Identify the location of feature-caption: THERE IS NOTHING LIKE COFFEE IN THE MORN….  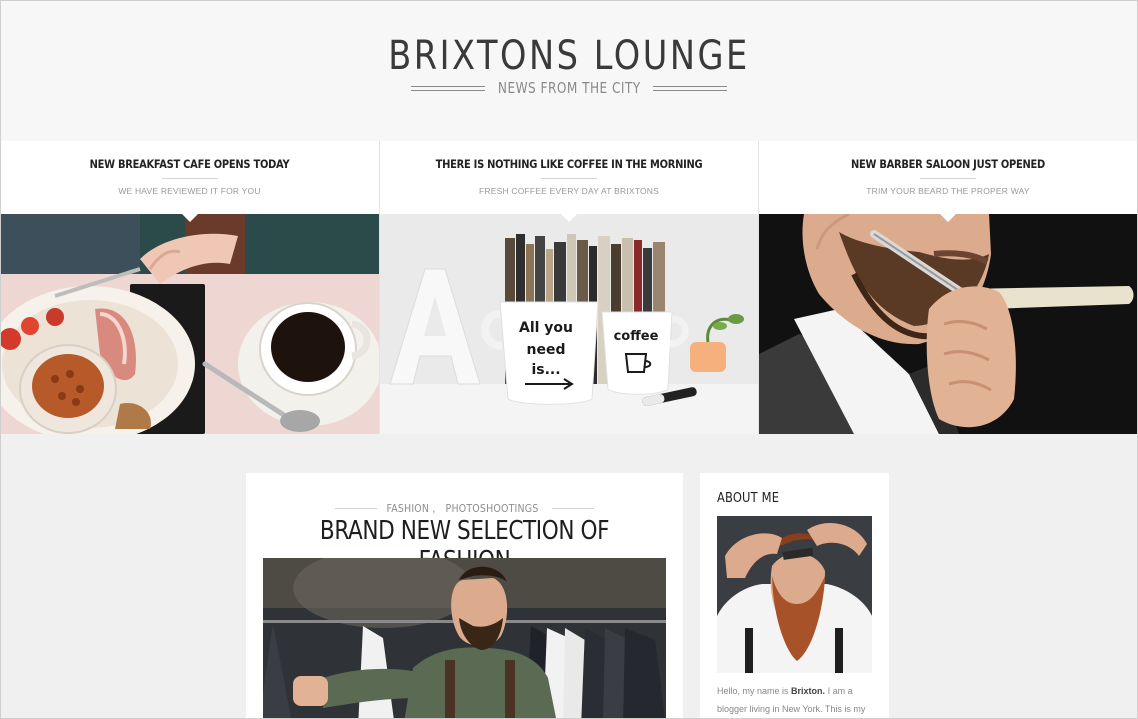
(569, 177).